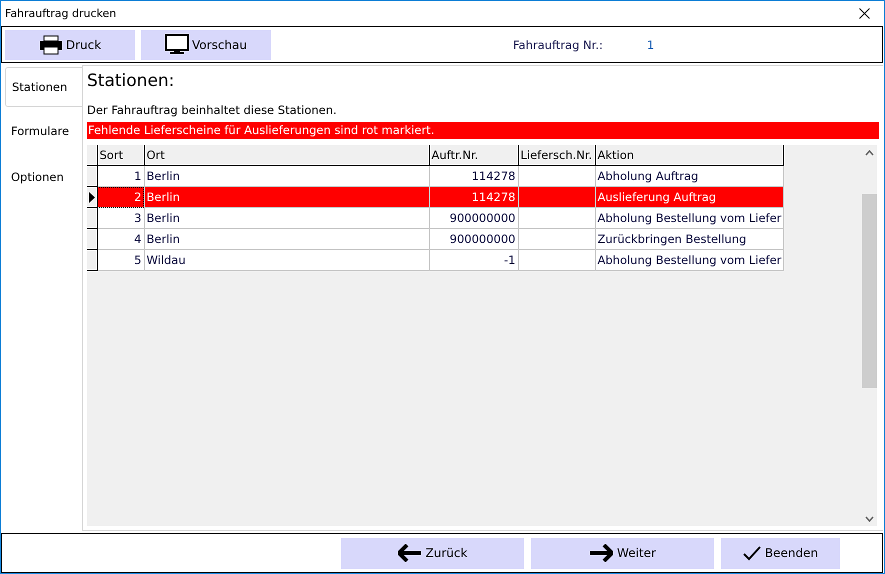  What do you see at coordinates (120, 239) in the screenshot?
I see `table-cell: 4` at bounding box center [120, 239].